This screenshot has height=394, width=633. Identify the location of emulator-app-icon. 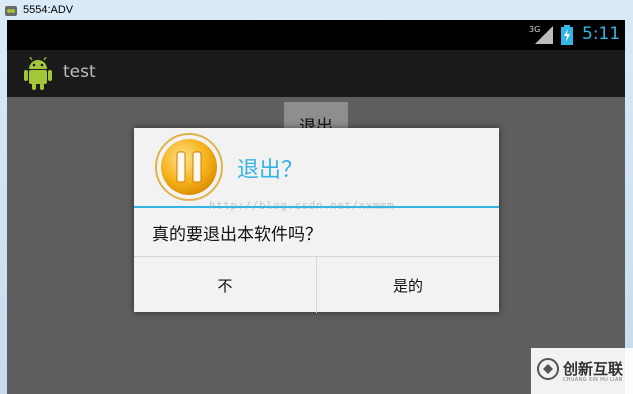
(11, 10).